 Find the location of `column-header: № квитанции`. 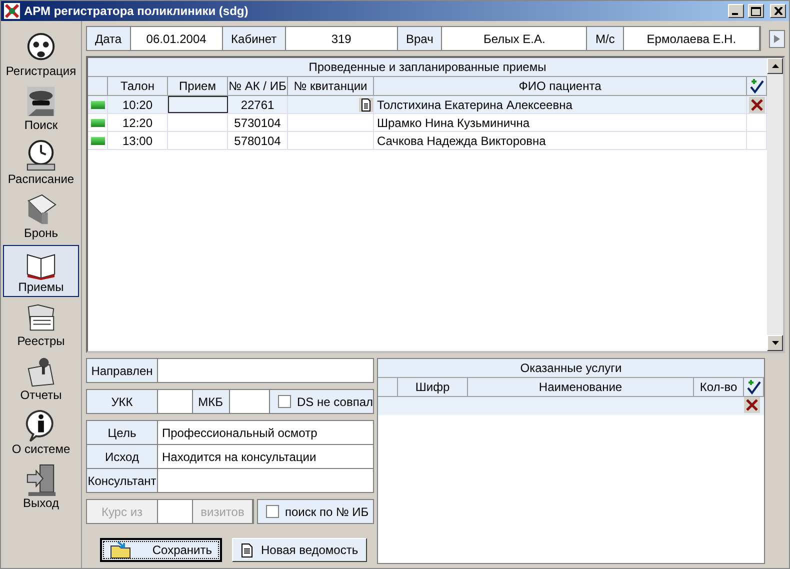

column-header: № квитанции is located at coordinates (331, 86).